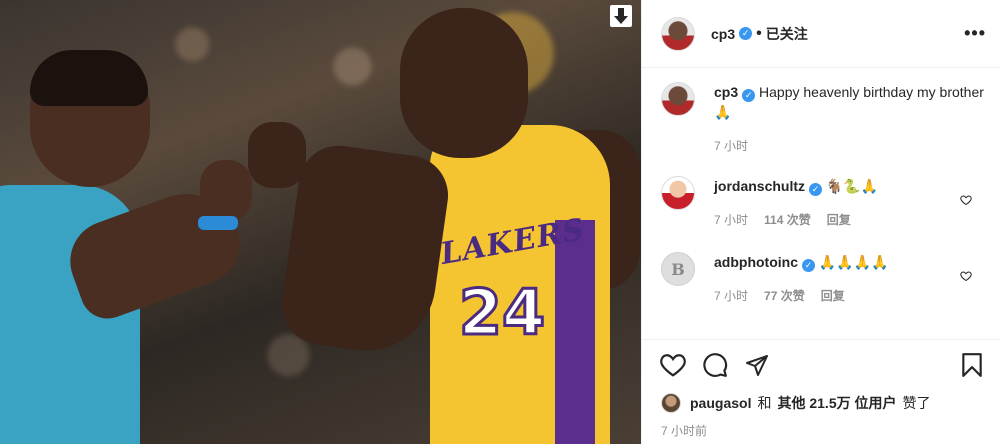 The height and width of the screenshot is (444, 1000). I want to click on post-header: cp3 ✓ • 已关注 •••, so click(821, 34).